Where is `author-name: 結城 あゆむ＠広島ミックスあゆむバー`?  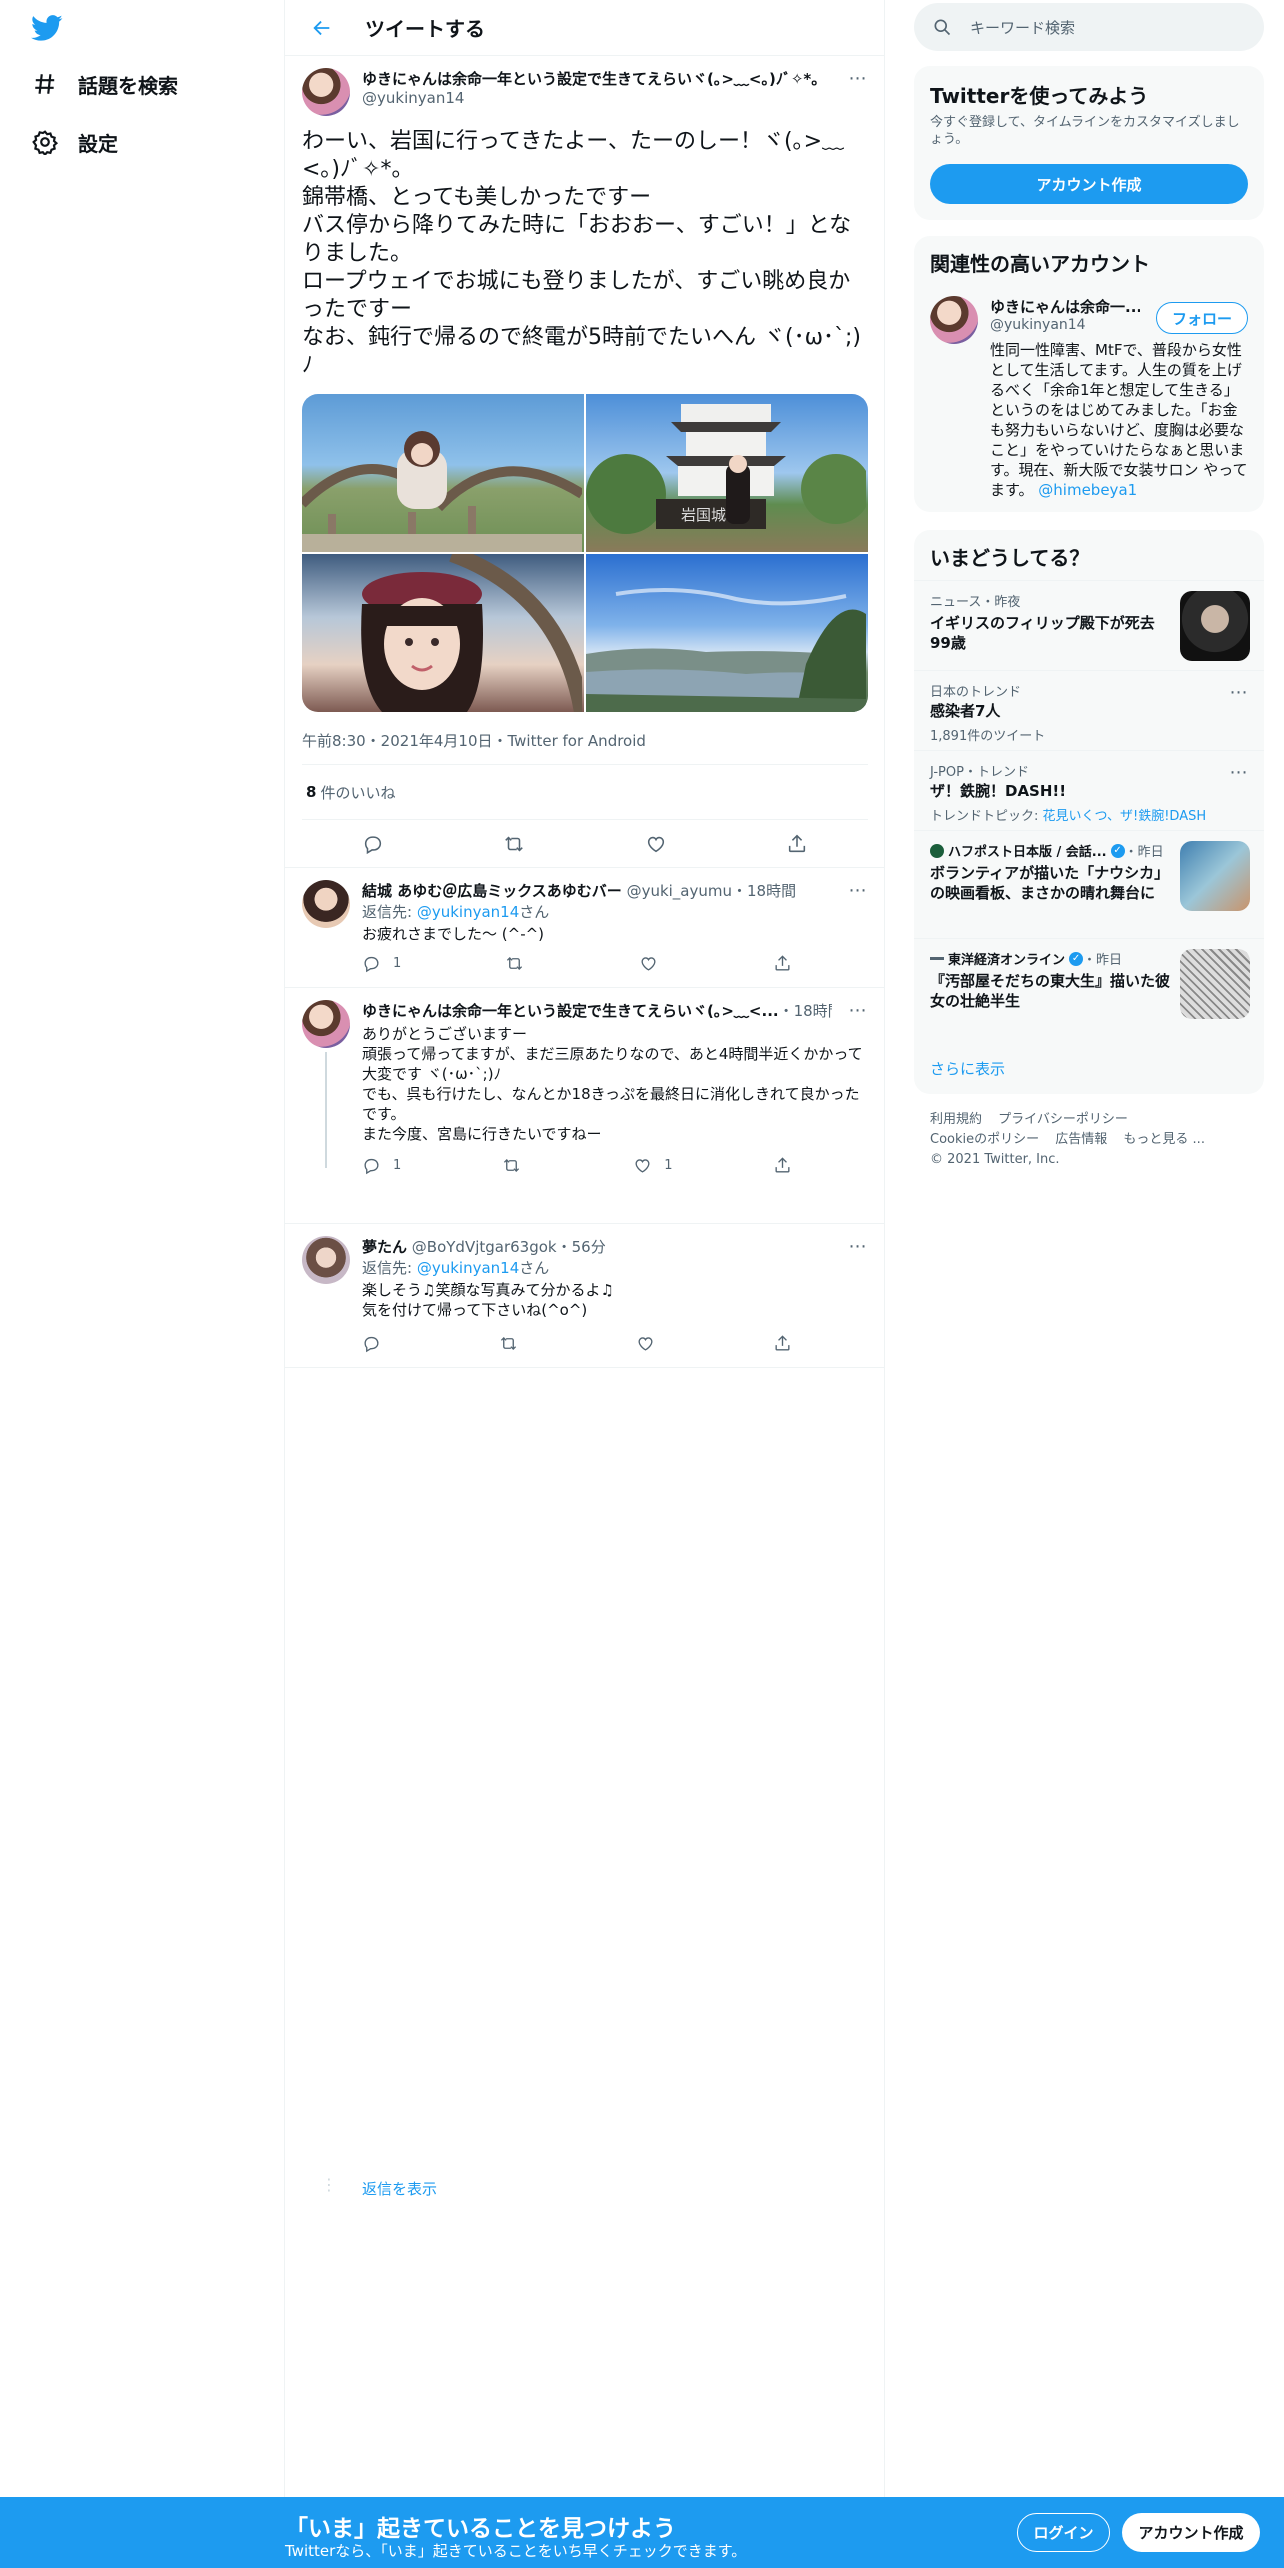
author-name: 結城 あゆむ＠広島ミックスあゆむバー is located at coordinates (492, 891).